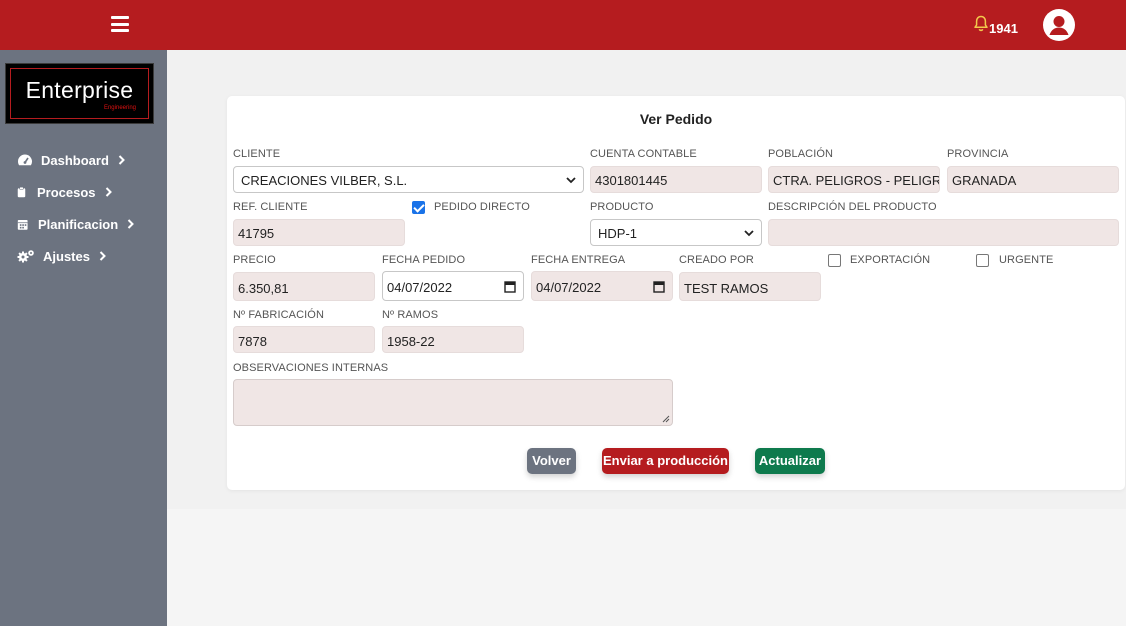 Image resolution: width=1126 pixels, height=626 pixels. Describe the element at coordinates (453, 402) in the screenshot. I see `observaciones-textarea` at that location.